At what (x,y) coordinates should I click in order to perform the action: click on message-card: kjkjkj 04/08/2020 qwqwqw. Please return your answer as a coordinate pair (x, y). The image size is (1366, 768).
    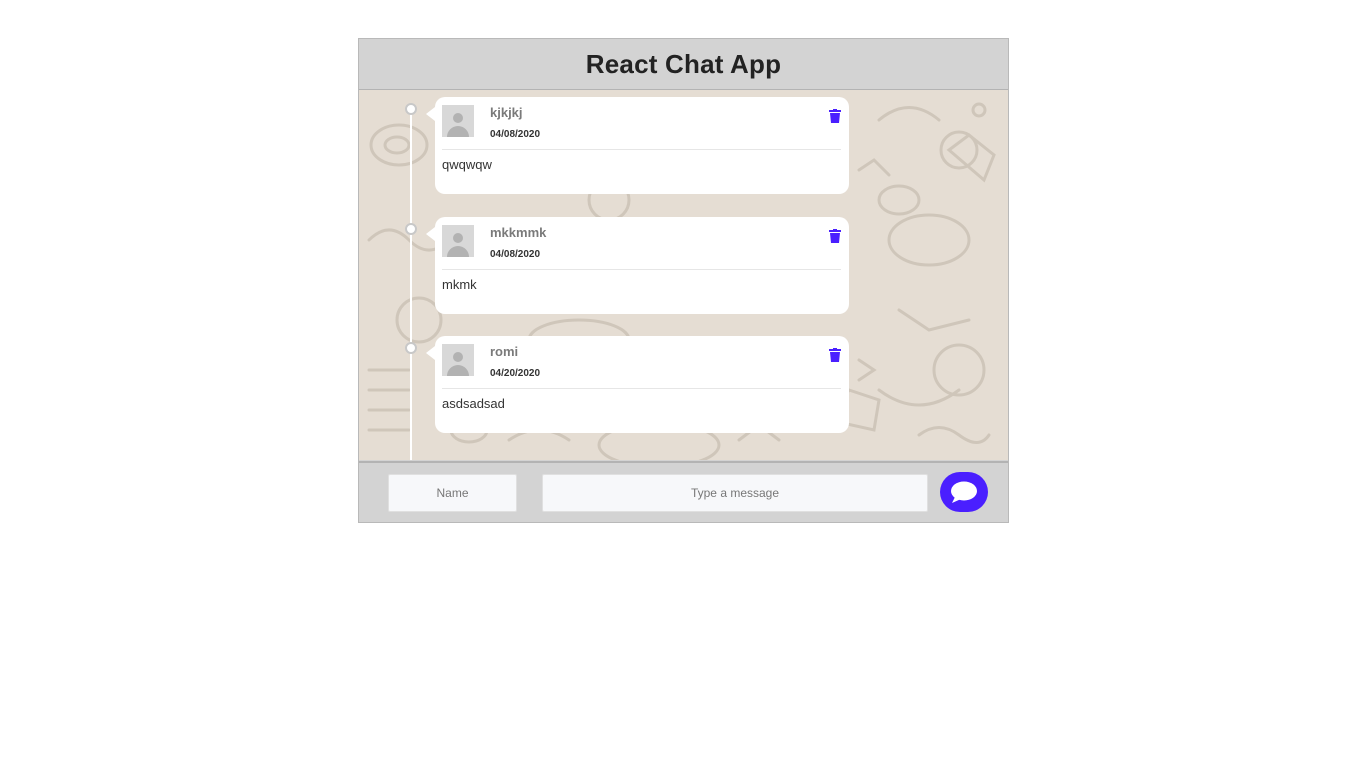
    Looking at the image, I should click on (637, 145).